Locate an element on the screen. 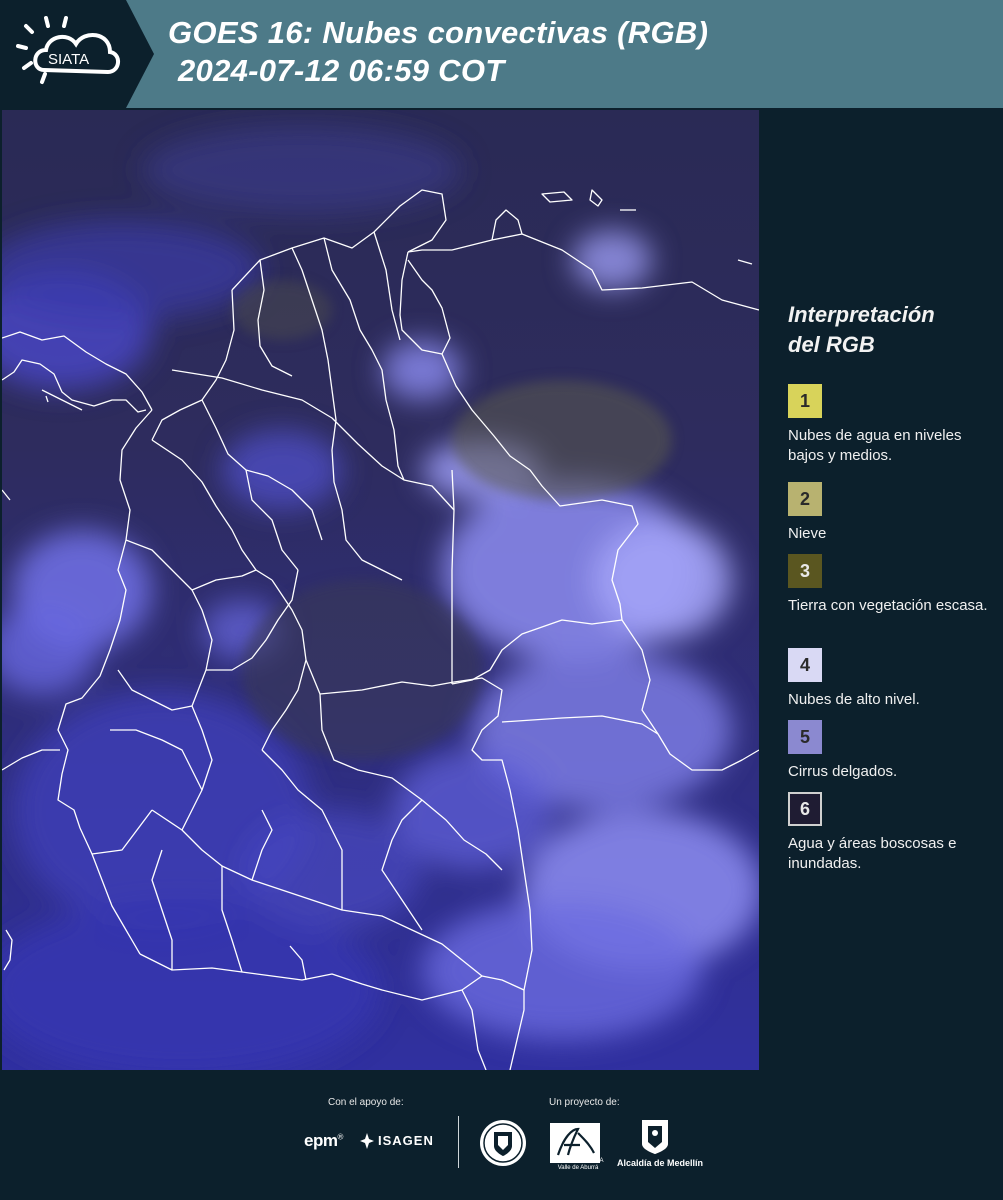 This screenshot has height=1200, width=1003. legend-label: Nieve is located at coordinates (807, 533).